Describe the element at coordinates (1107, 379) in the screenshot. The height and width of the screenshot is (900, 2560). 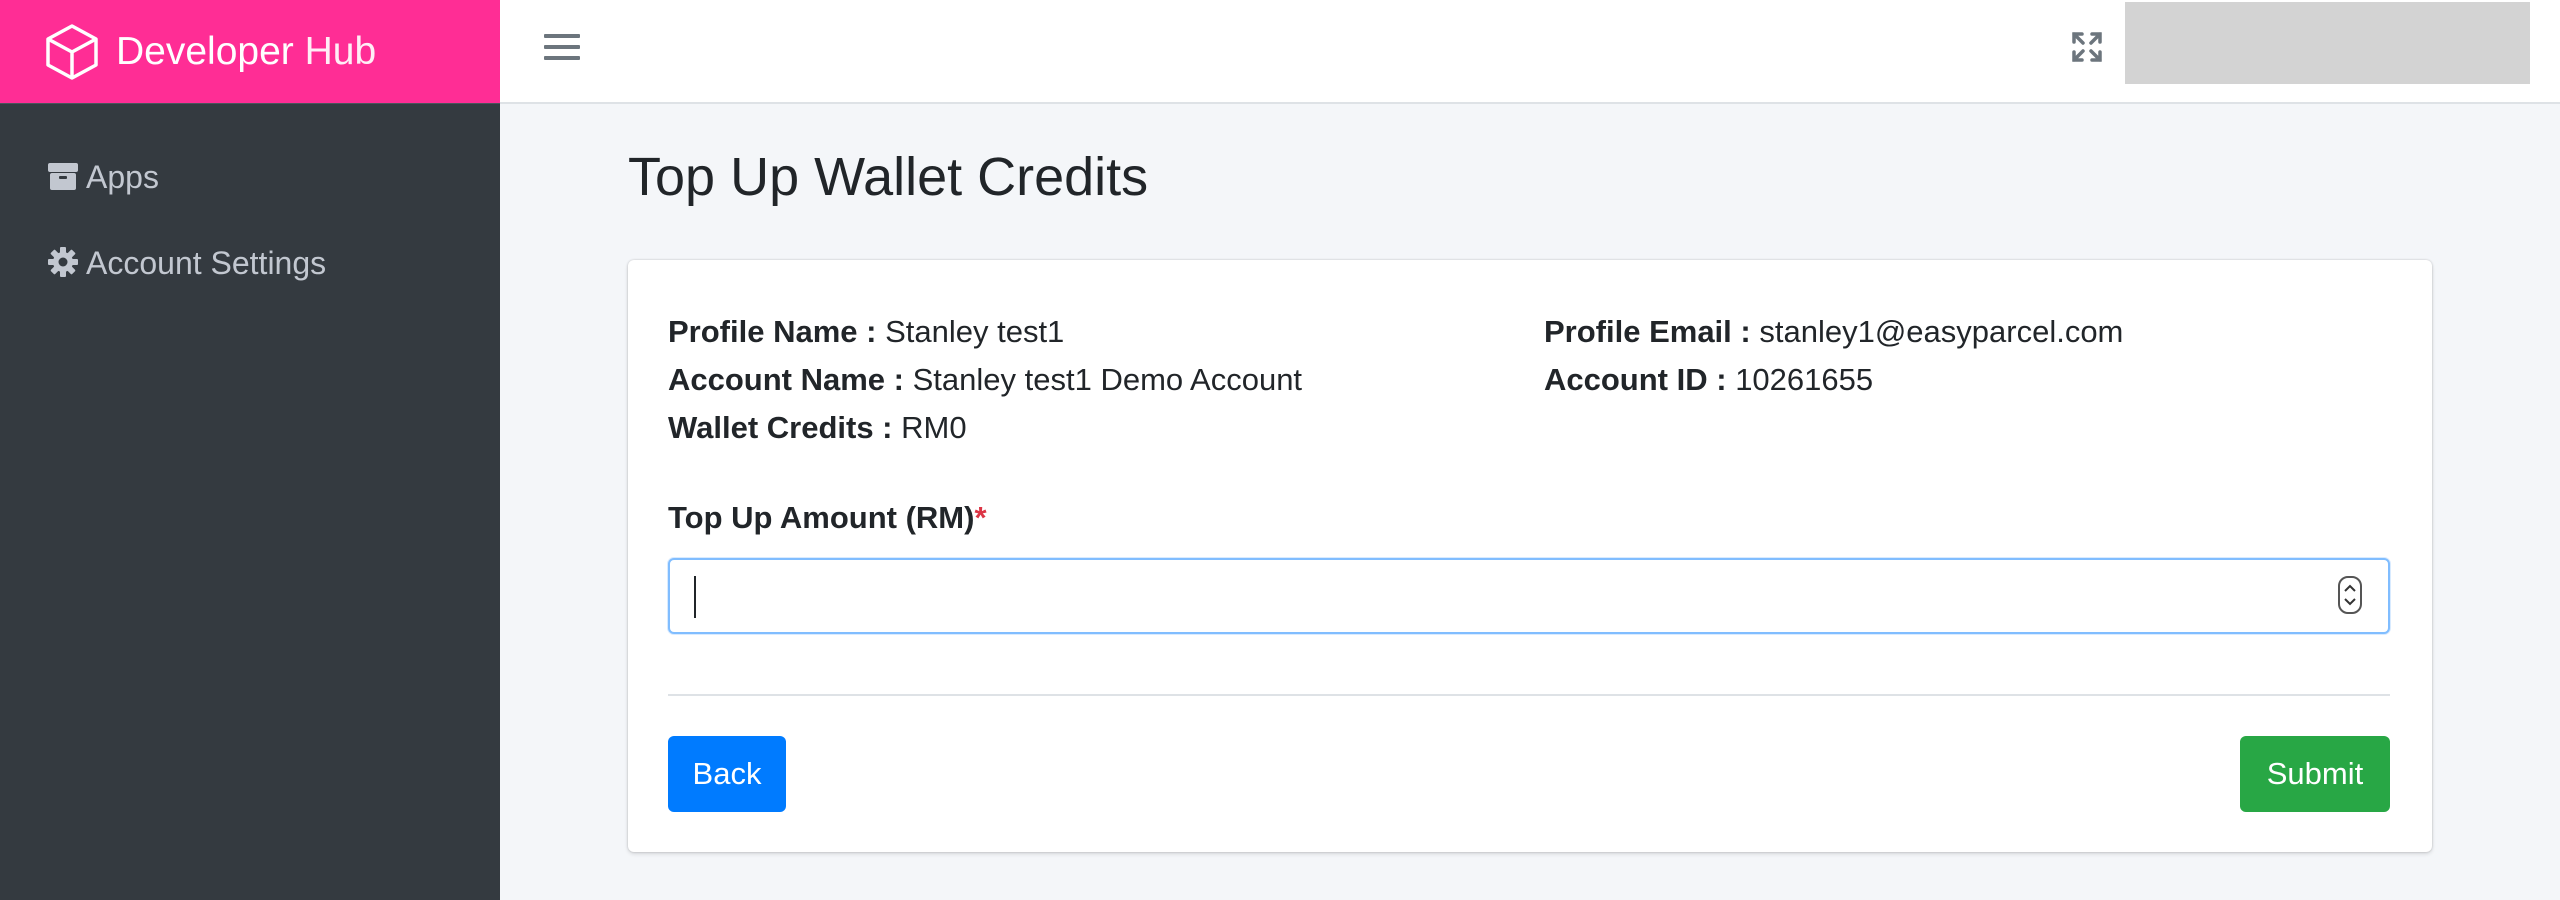
I see `account-name-value: Stanley test1 Demo Account` at that location.